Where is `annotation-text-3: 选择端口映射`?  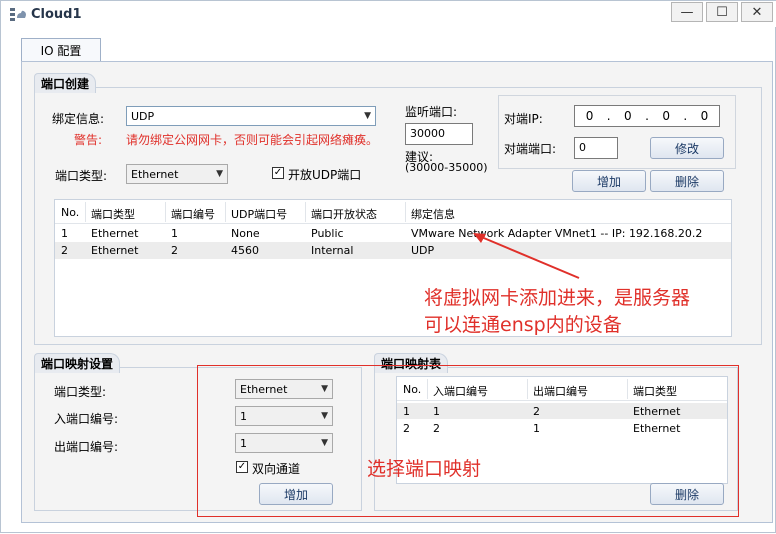
annotation-text-3: 选择端口映射 is located at coordinates (424, 469).